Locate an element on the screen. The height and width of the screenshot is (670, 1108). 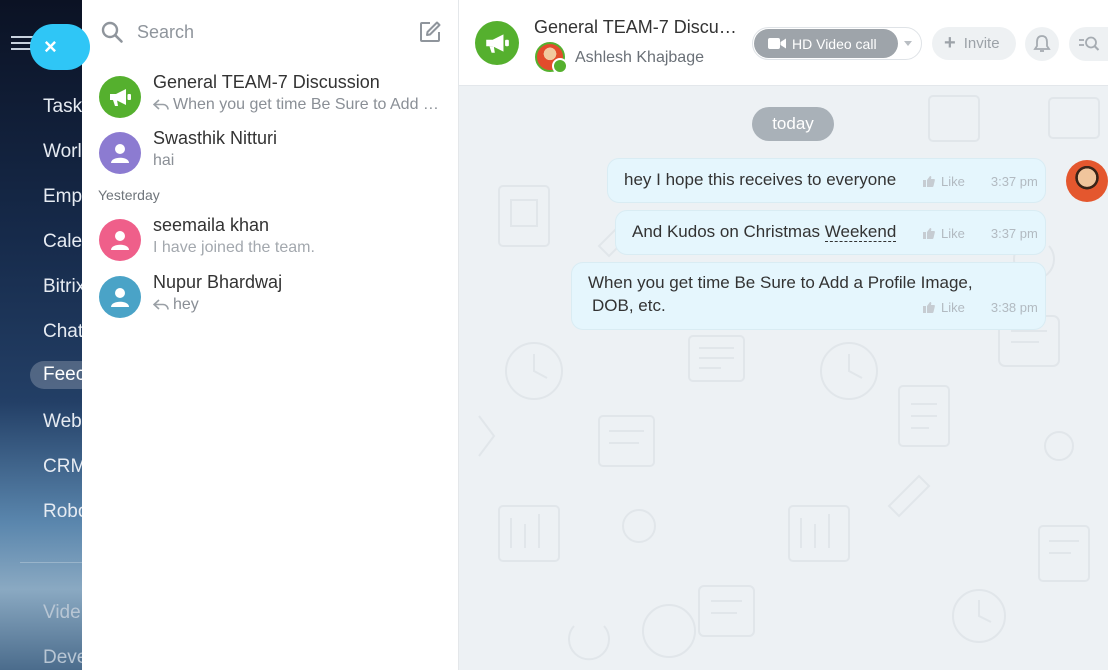
message-highlight: Weekend is located at coordinates (860, 232).